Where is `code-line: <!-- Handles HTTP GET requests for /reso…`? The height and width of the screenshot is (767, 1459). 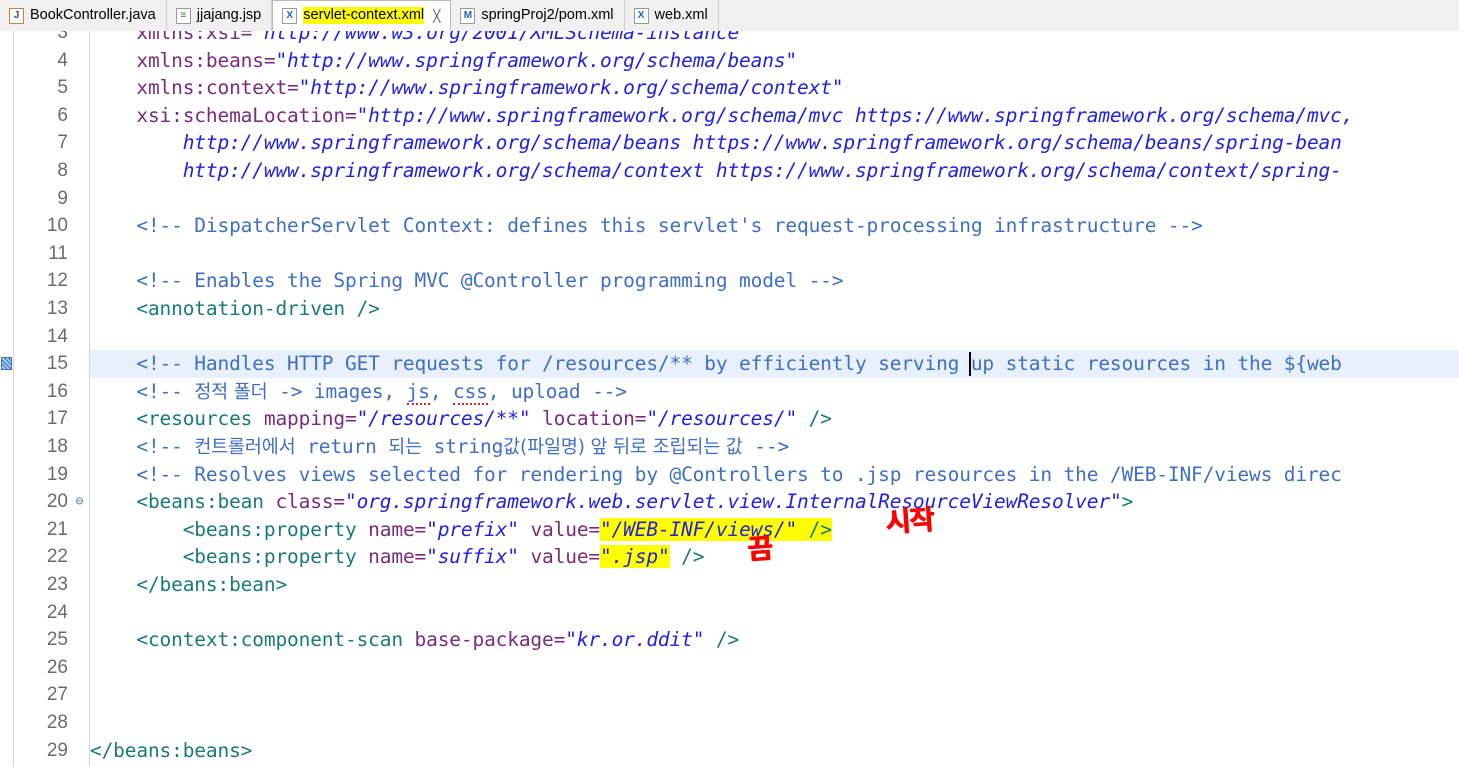 code-line: <!-- Handles HTTP GET requests for /reso… is located at coordinates (716, 364).